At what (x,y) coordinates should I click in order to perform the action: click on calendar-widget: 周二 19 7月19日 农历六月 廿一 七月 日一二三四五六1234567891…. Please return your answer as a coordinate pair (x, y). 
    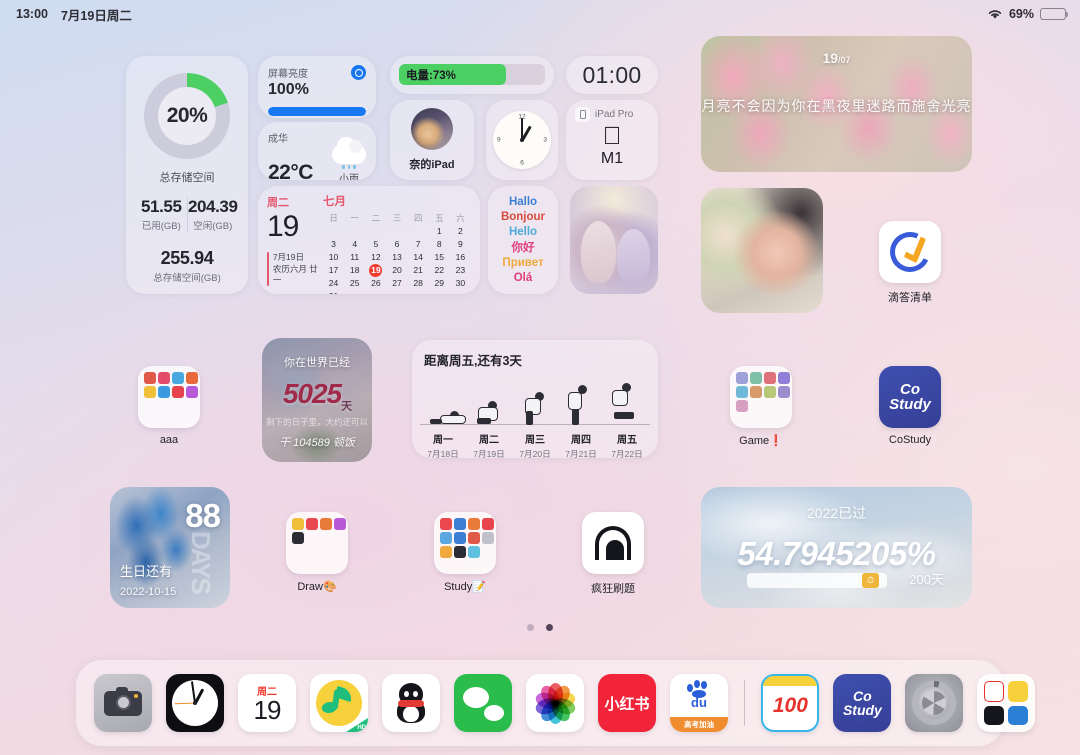
    Looking at the image, I should click on (369, 240).